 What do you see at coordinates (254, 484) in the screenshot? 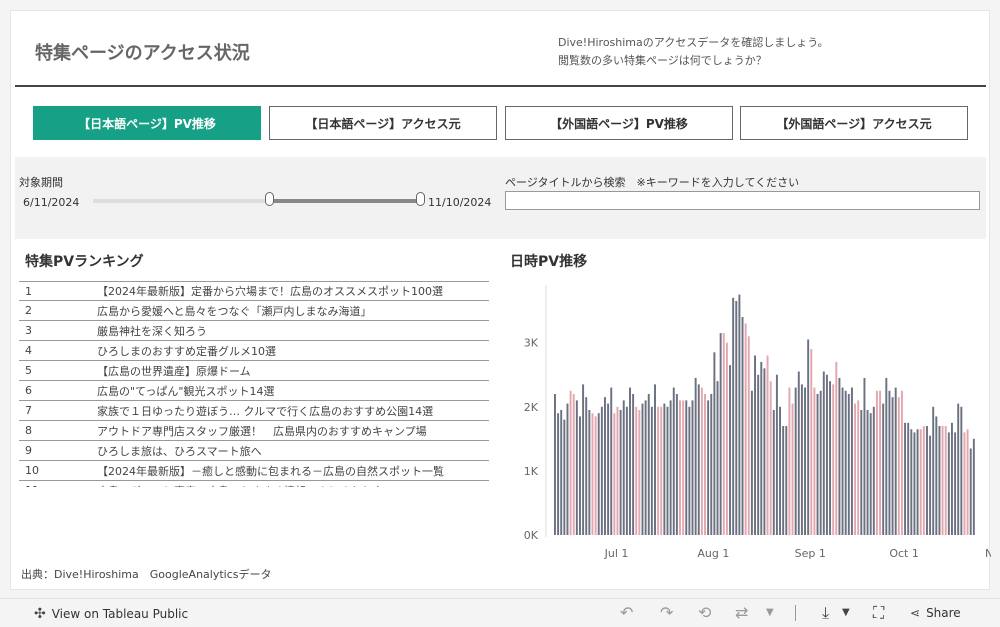
I see `ranking-row: 11広島のグルメと裏表で広島のおすすめ情報のまとめたお店` at bounding box center [254, 484].